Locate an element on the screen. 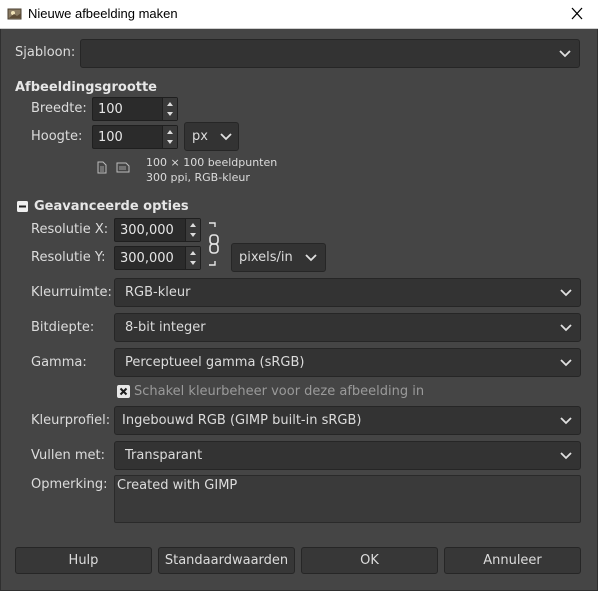  height-value: 100 is located at coordinates (110, 137).